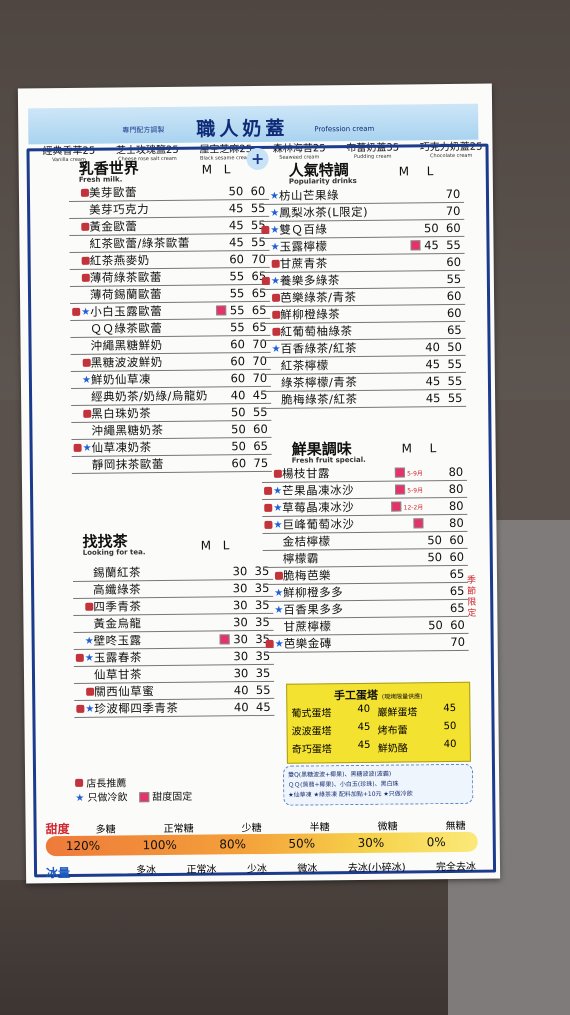  Describe the element at coordinates (402, 697) in the screenshot. I see `egg-tart-note: (現烤限量供應)` at that location.